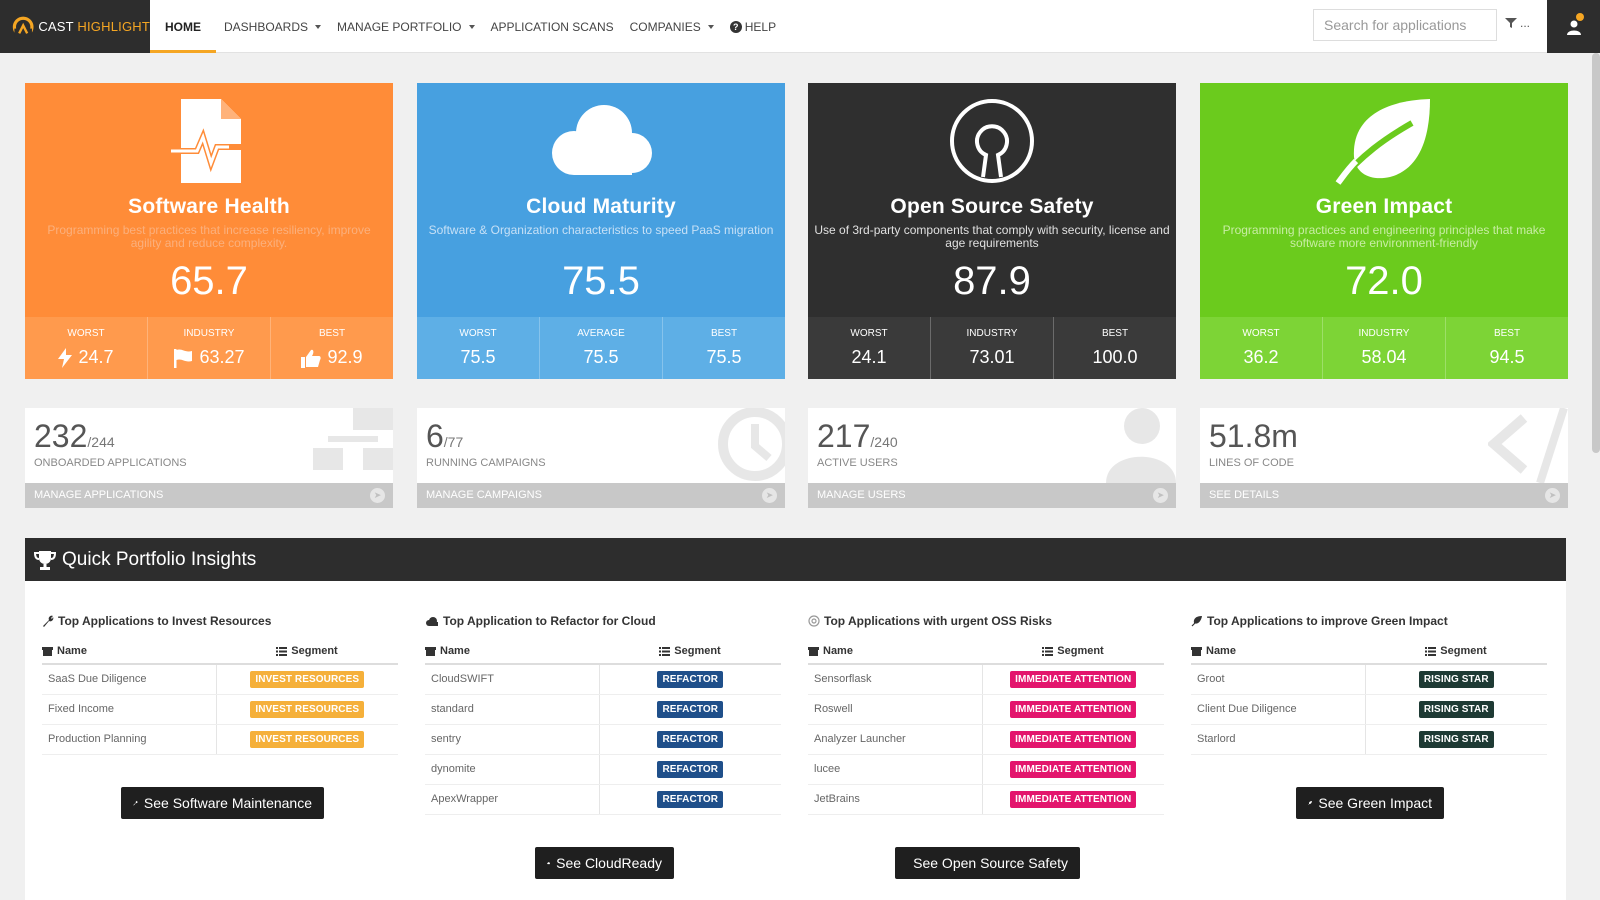 This screenshot has height=900, width=1600. What do you see at coordinates (1369, 709) in the screenshot?
I see `table-row: Client Due Diligence RISING STAR` at bounding box center [1369, 709].